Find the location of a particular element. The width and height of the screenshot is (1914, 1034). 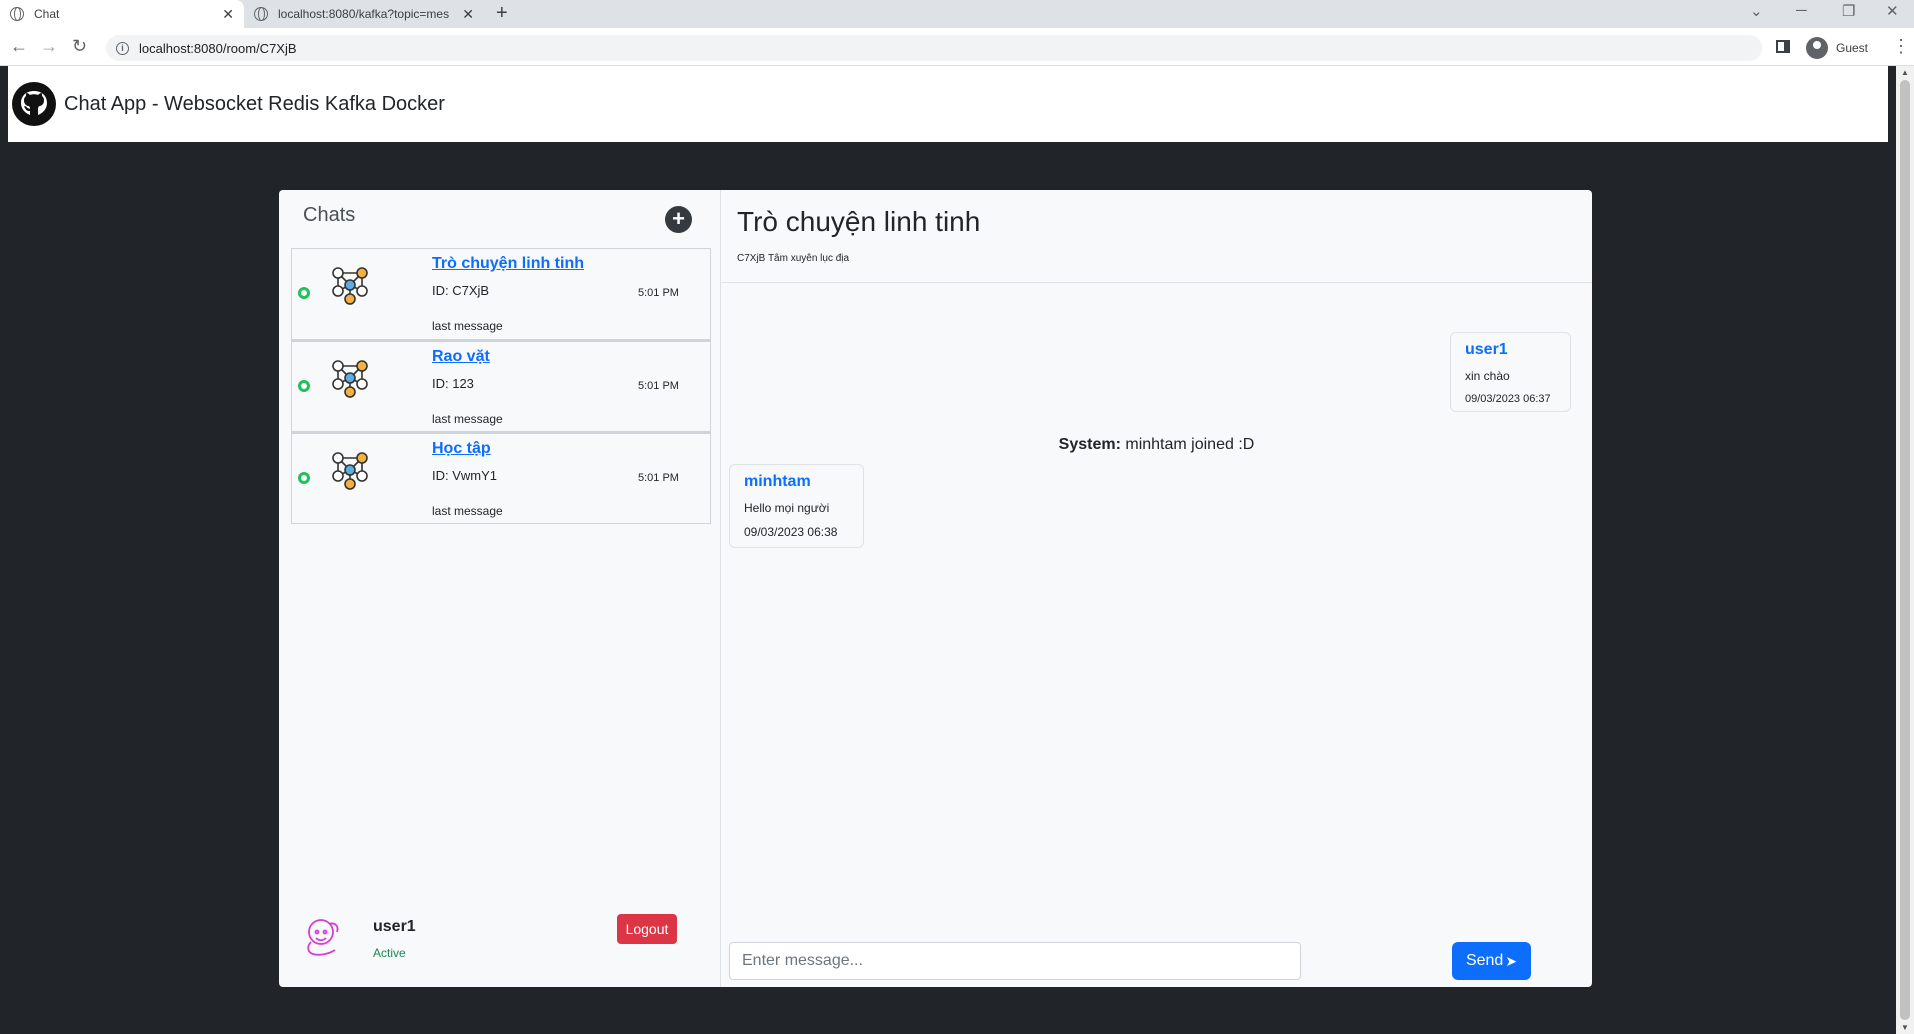

send-label: Send is located at coordinates (1484, 960).